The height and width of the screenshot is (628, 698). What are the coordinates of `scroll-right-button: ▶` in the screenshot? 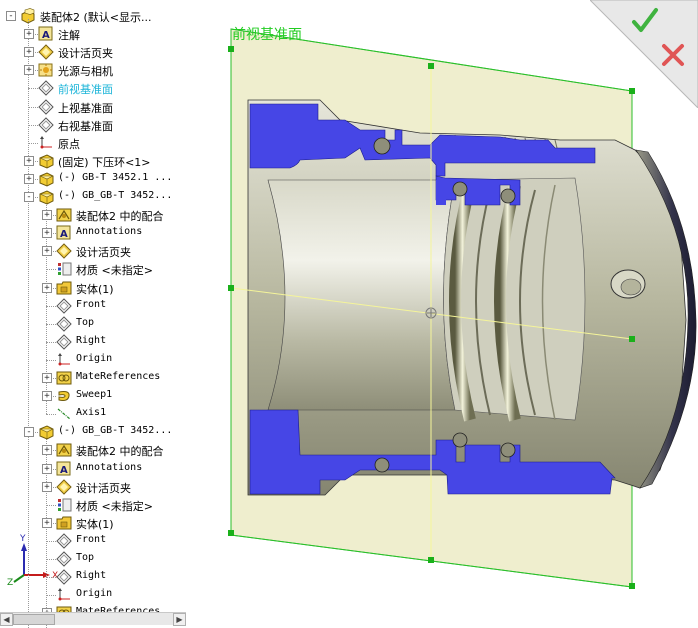 It's located at (179, 619).